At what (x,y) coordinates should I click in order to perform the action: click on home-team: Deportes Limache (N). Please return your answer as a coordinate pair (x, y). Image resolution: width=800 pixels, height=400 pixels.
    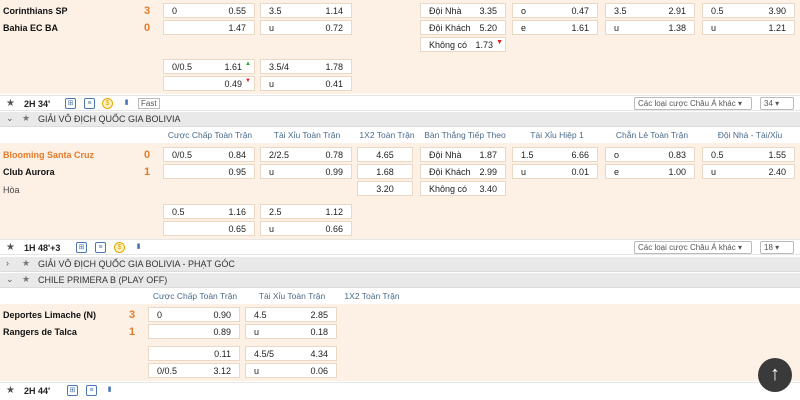
    Looking at the image, I should click on (49, 315).